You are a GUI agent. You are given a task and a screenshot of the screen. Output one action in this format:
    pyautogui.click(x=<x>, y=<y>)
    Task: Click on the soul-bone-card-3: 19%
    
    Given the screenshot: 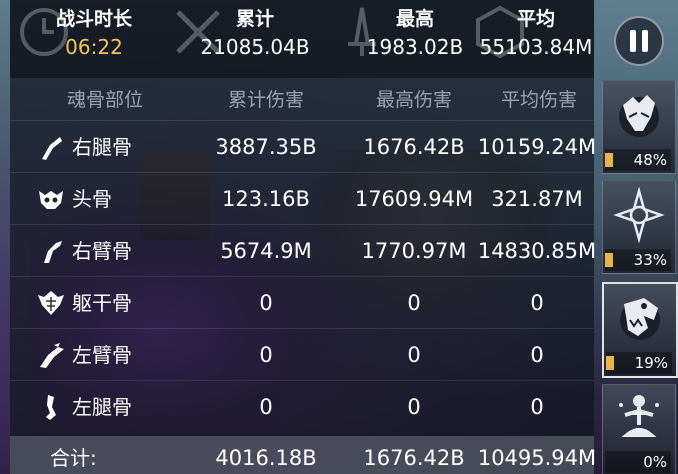 What is the action you would take?
    pyautogui.click(x=640, y=330)
    